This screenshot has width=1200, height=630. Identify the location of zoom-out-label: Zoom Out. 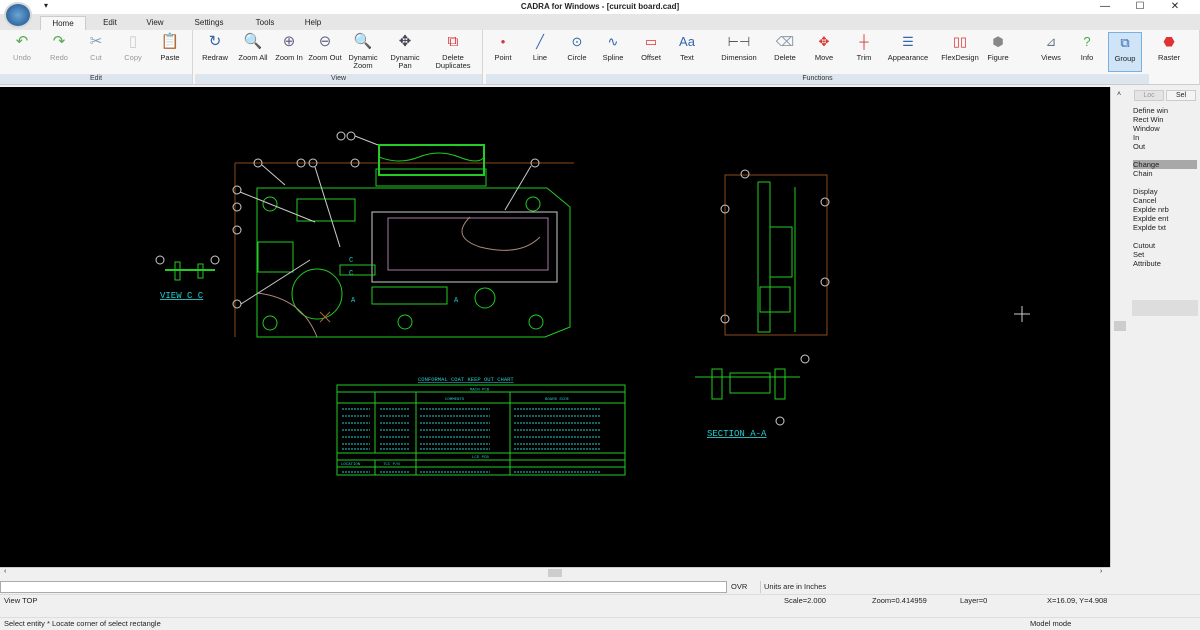
(325, 57).